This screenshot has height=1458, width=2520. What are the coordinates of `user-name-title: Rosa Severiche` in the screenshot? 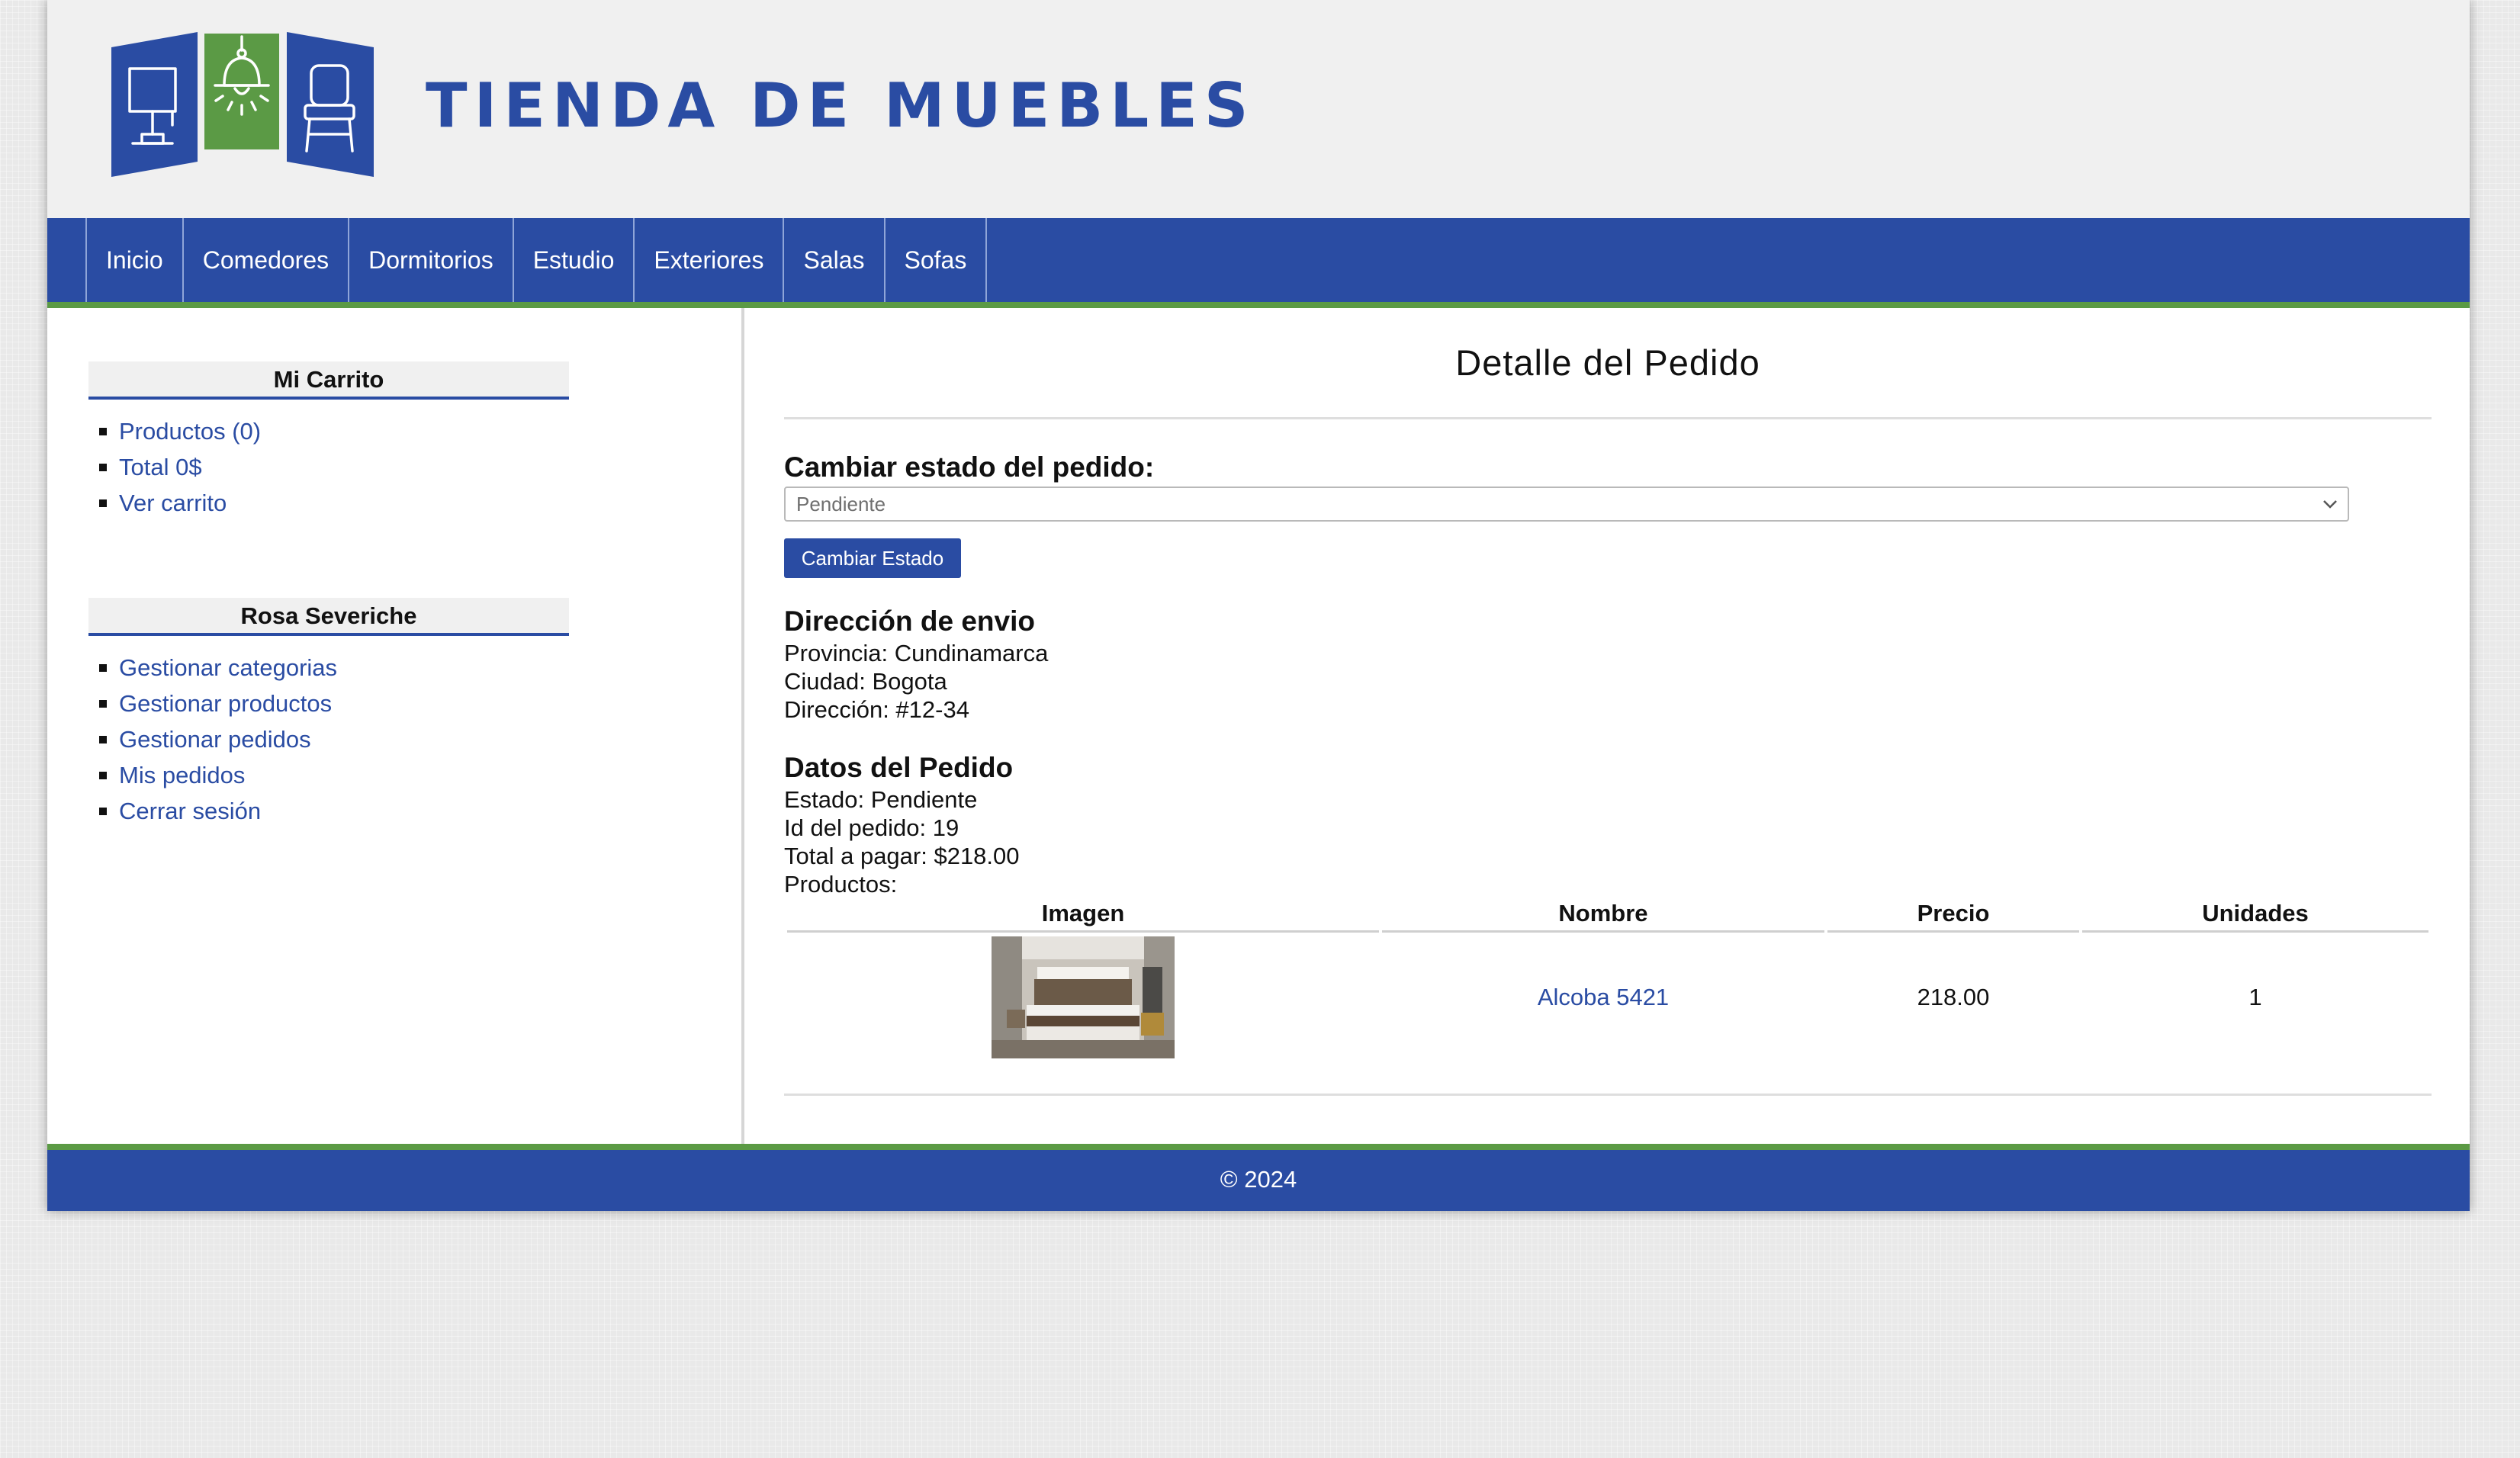 It's located at (328, 617).